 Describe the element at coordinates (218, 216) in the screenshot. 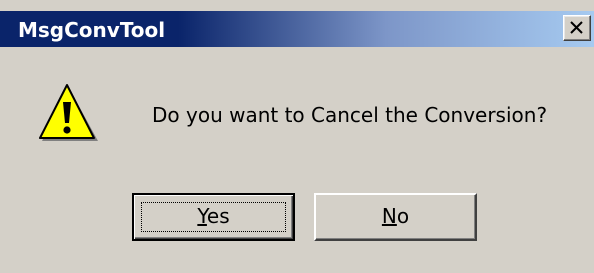

I see `yes-label-rest: es` at that location.